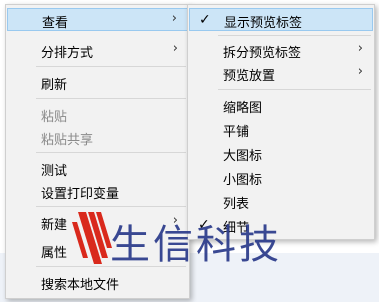 This screenshot has width=379, height=302. I want to click on submenu-item-large-icons: 大图标, so click(281, 153).